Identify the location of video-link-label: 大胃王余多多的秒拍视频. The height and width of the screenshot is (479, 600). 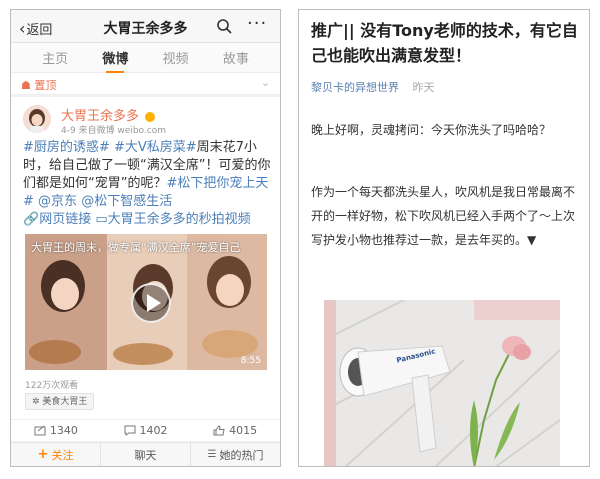
(179, 219).